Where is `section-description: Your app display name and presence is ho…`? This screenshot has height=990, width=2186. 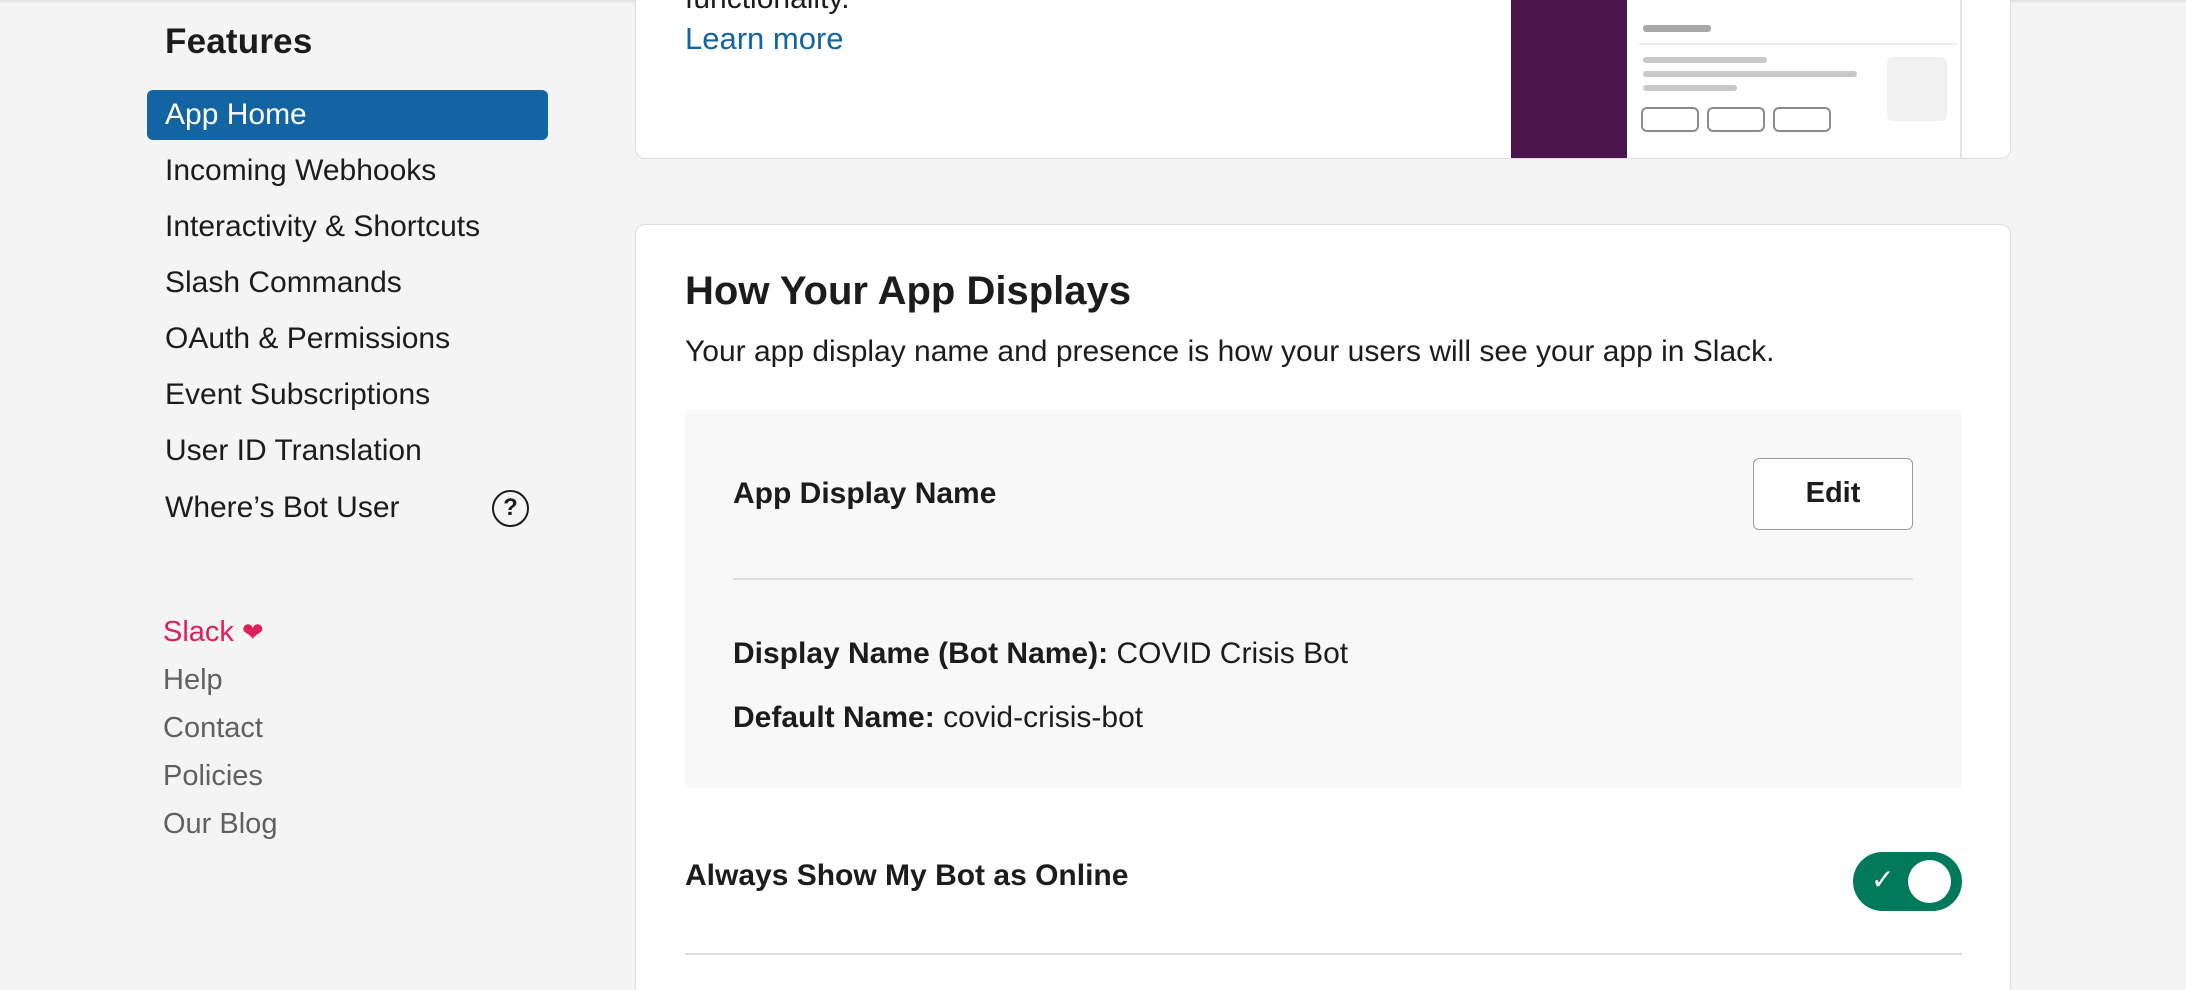
section-description: Your app display name and presence is ho… is located at coordinates (1230, 351).